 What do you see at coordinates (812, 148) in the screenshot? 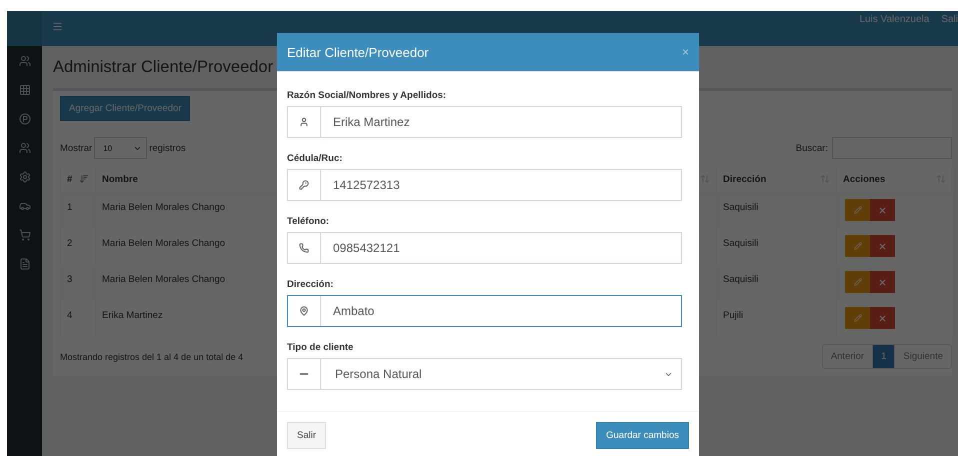
I see `search-label: Buscar:` at bounding box center [812, 148].